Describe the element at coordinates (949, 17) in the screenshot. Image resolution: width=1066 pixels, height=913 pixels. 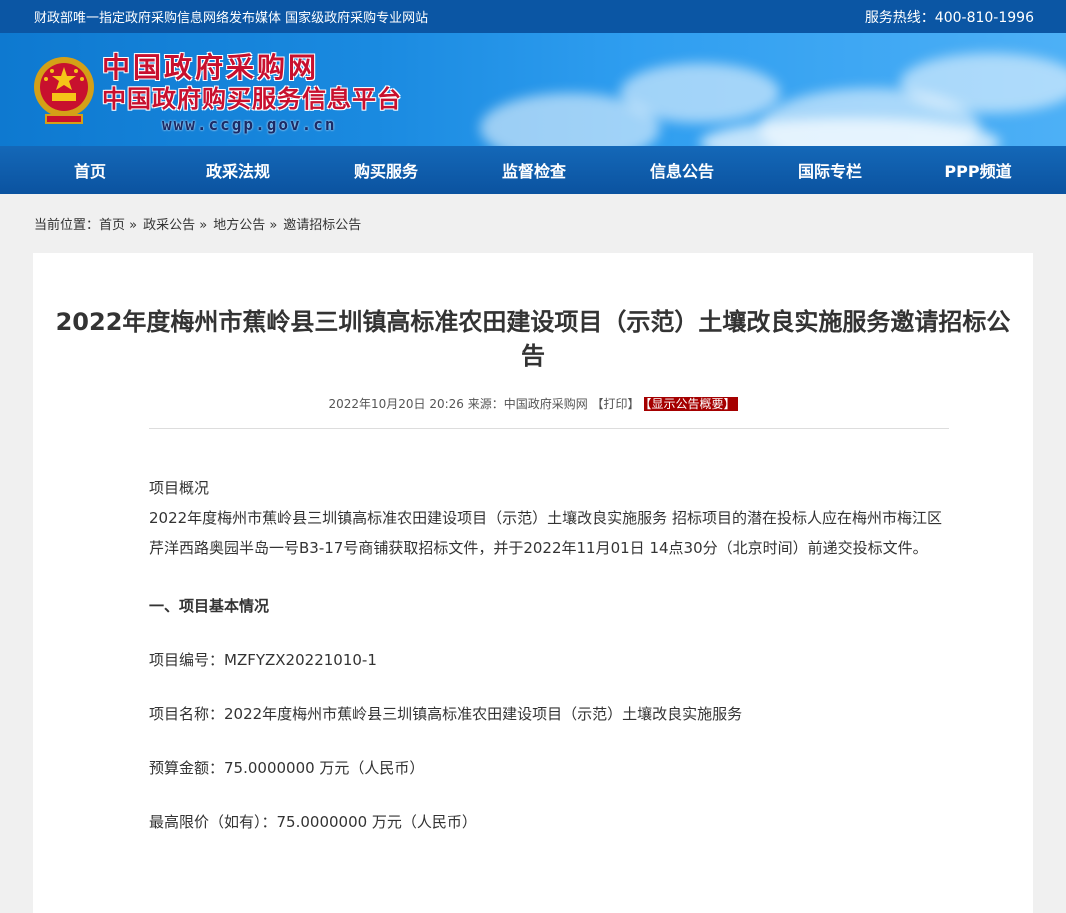
I see `service-hotline: 服务热线：400-810-1996` at that location.